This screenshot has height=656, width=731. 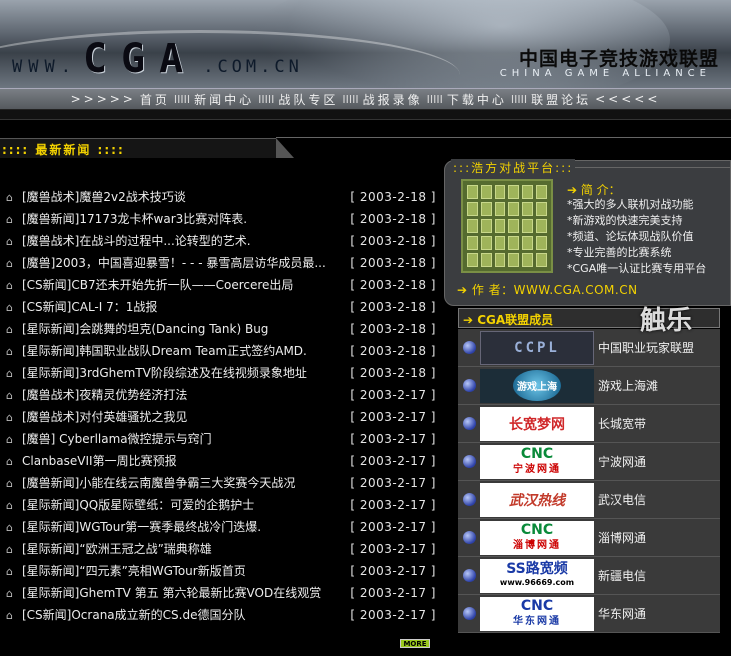 I want to click on nav-item-downloads: 下载中心, so click(x=477, y=99).